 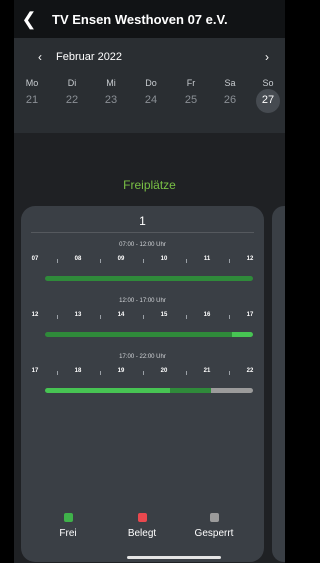 I want to click on legend-item-belegt: Belegt, so click(x=142, y=526).